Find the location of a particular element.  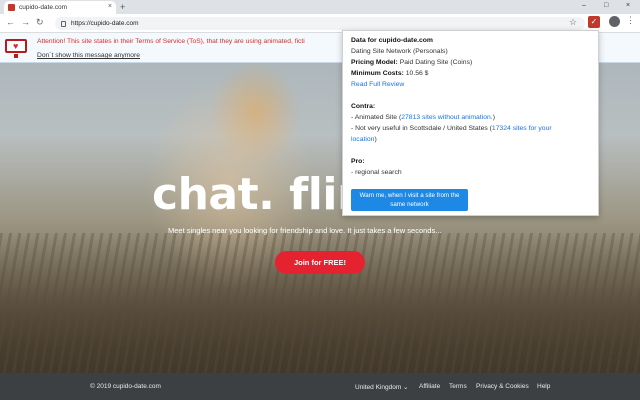

hero-headline: chat. flir is located at coordinates (255, 194).